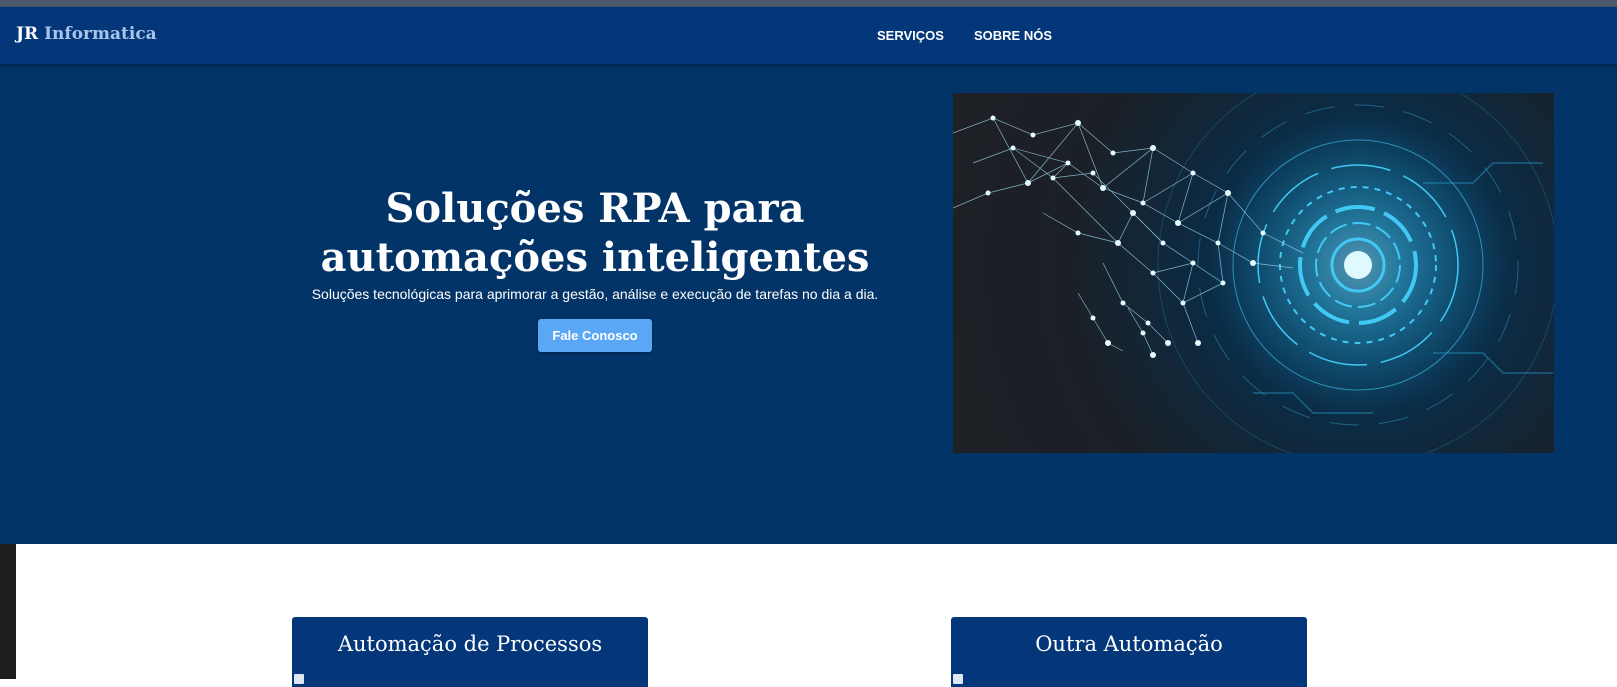 The width and height of the screenshot is (1617, 687). I want to click on service-card-automacao-processos: Automação de Processos, so click(470, 652).